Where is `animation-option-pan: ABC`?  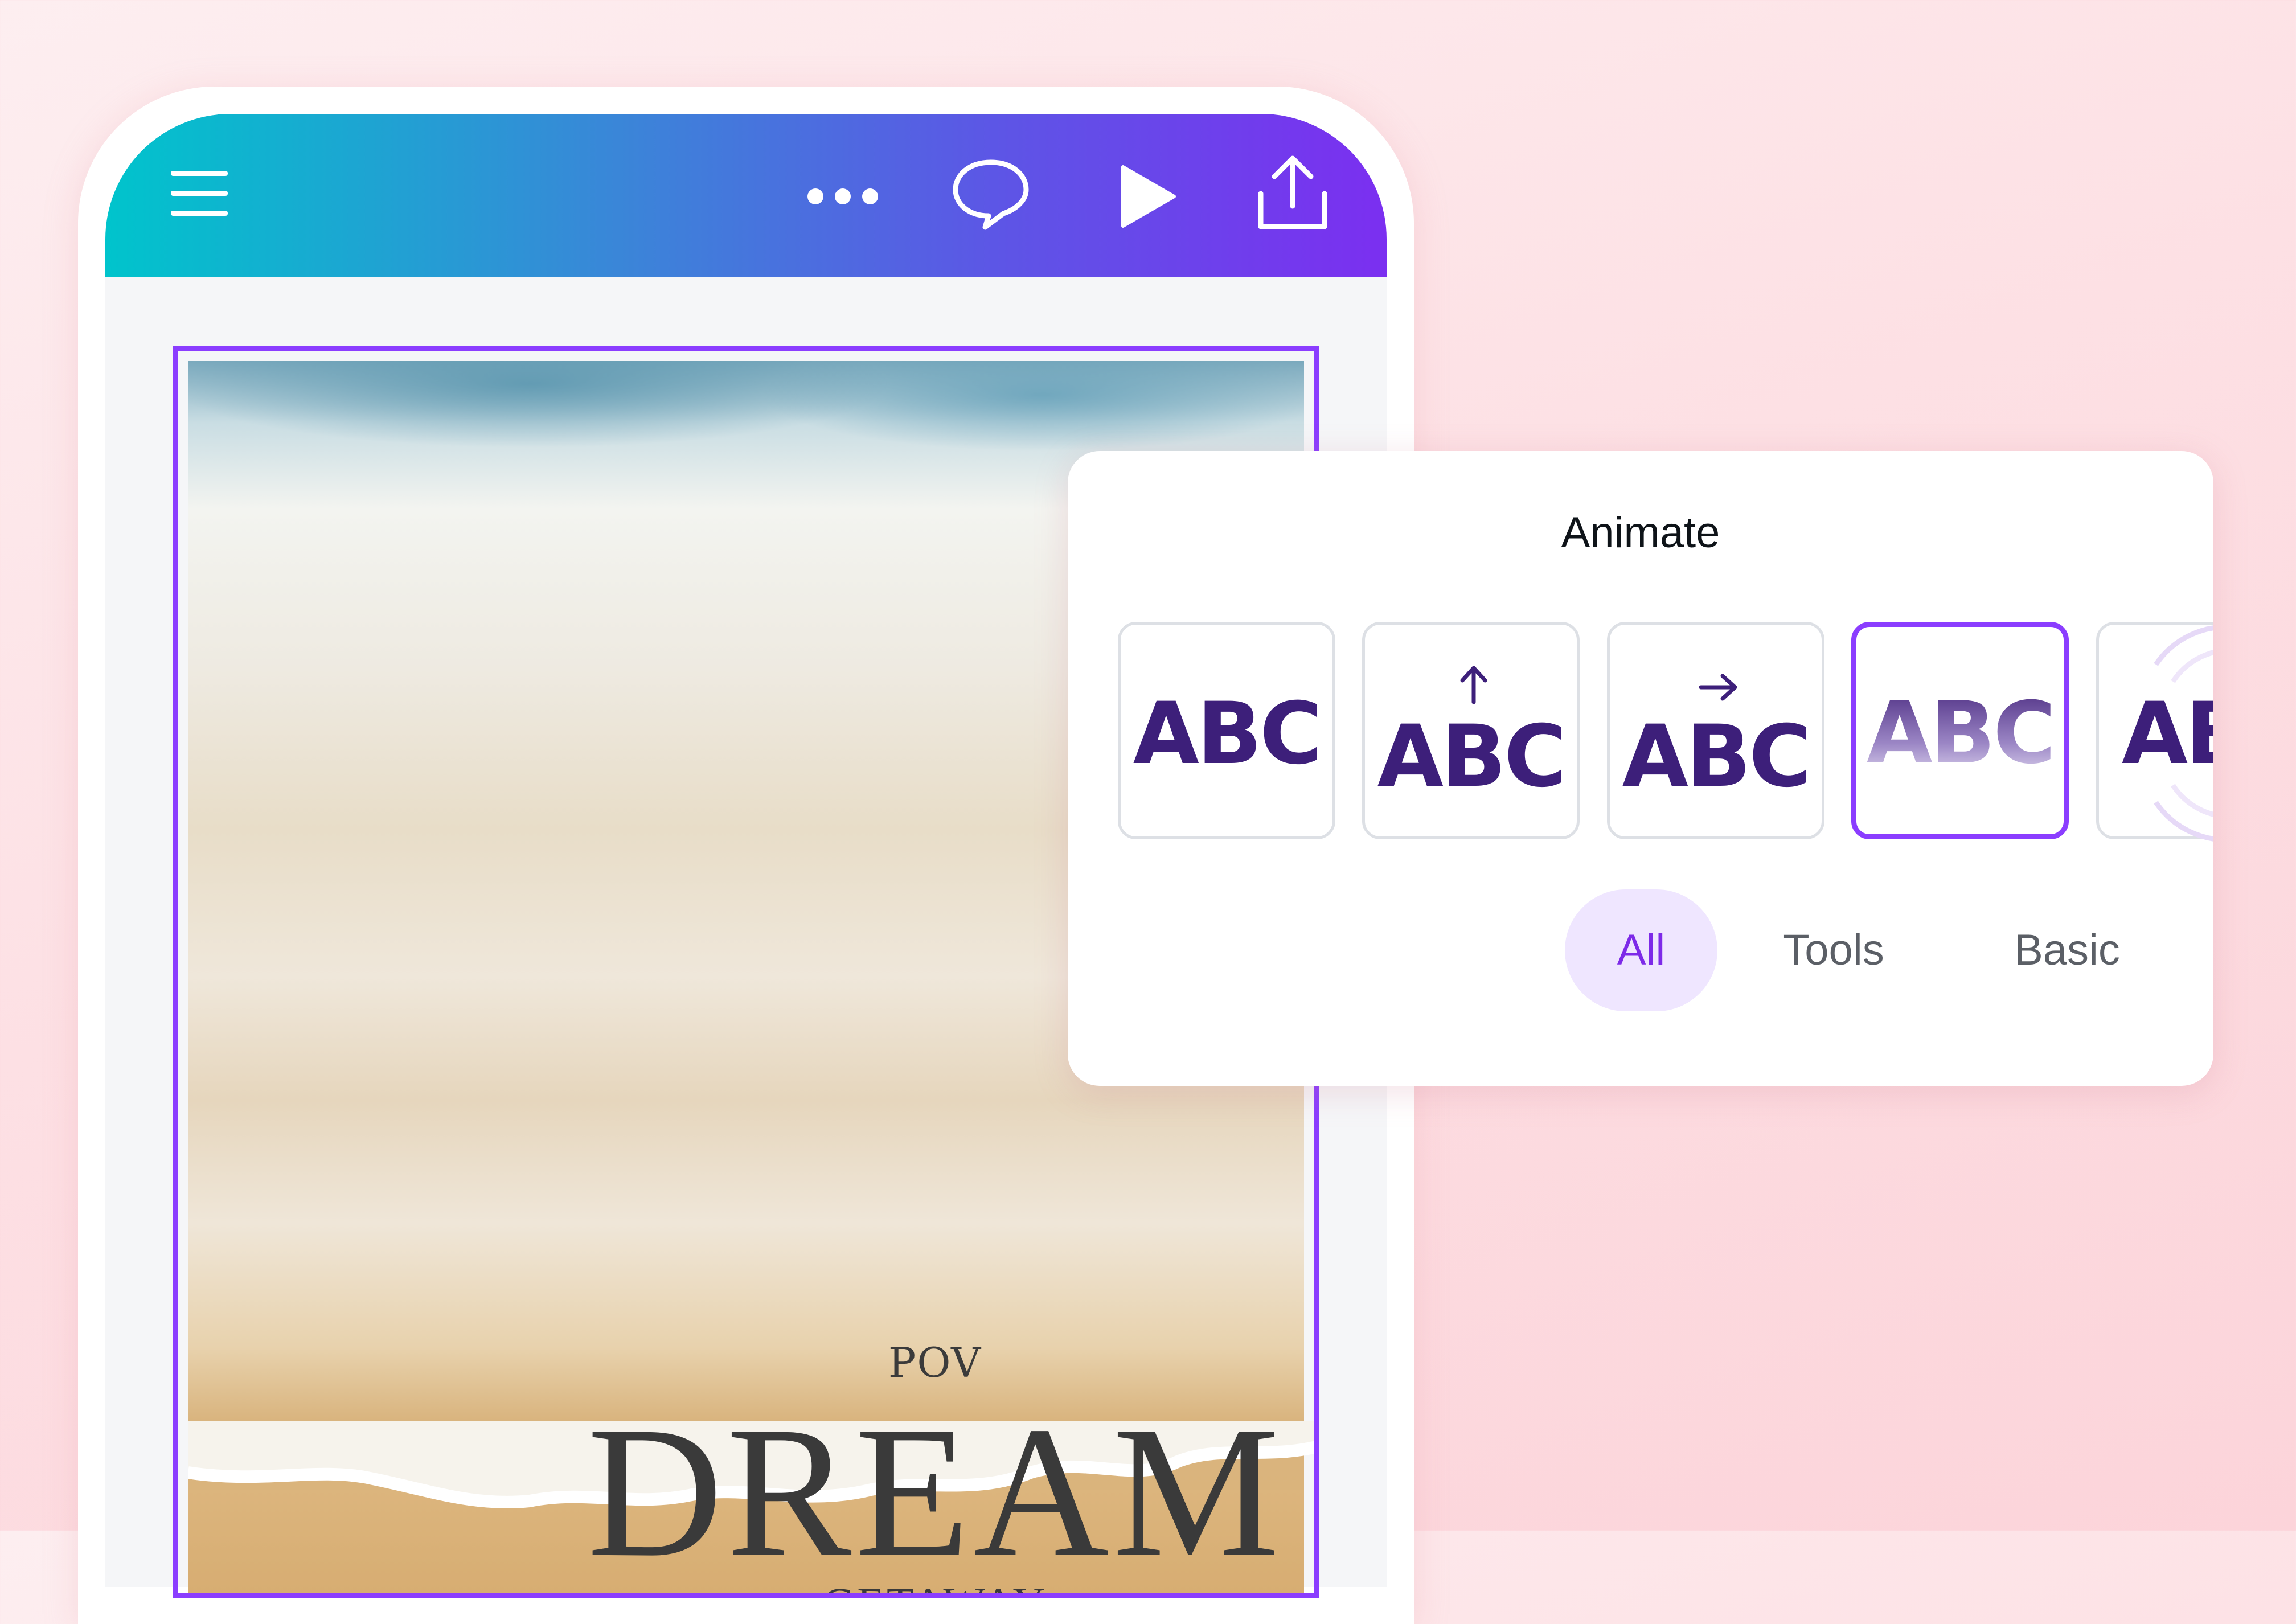
animation-option-pan: ABC is located at coordinates (1715, 730).